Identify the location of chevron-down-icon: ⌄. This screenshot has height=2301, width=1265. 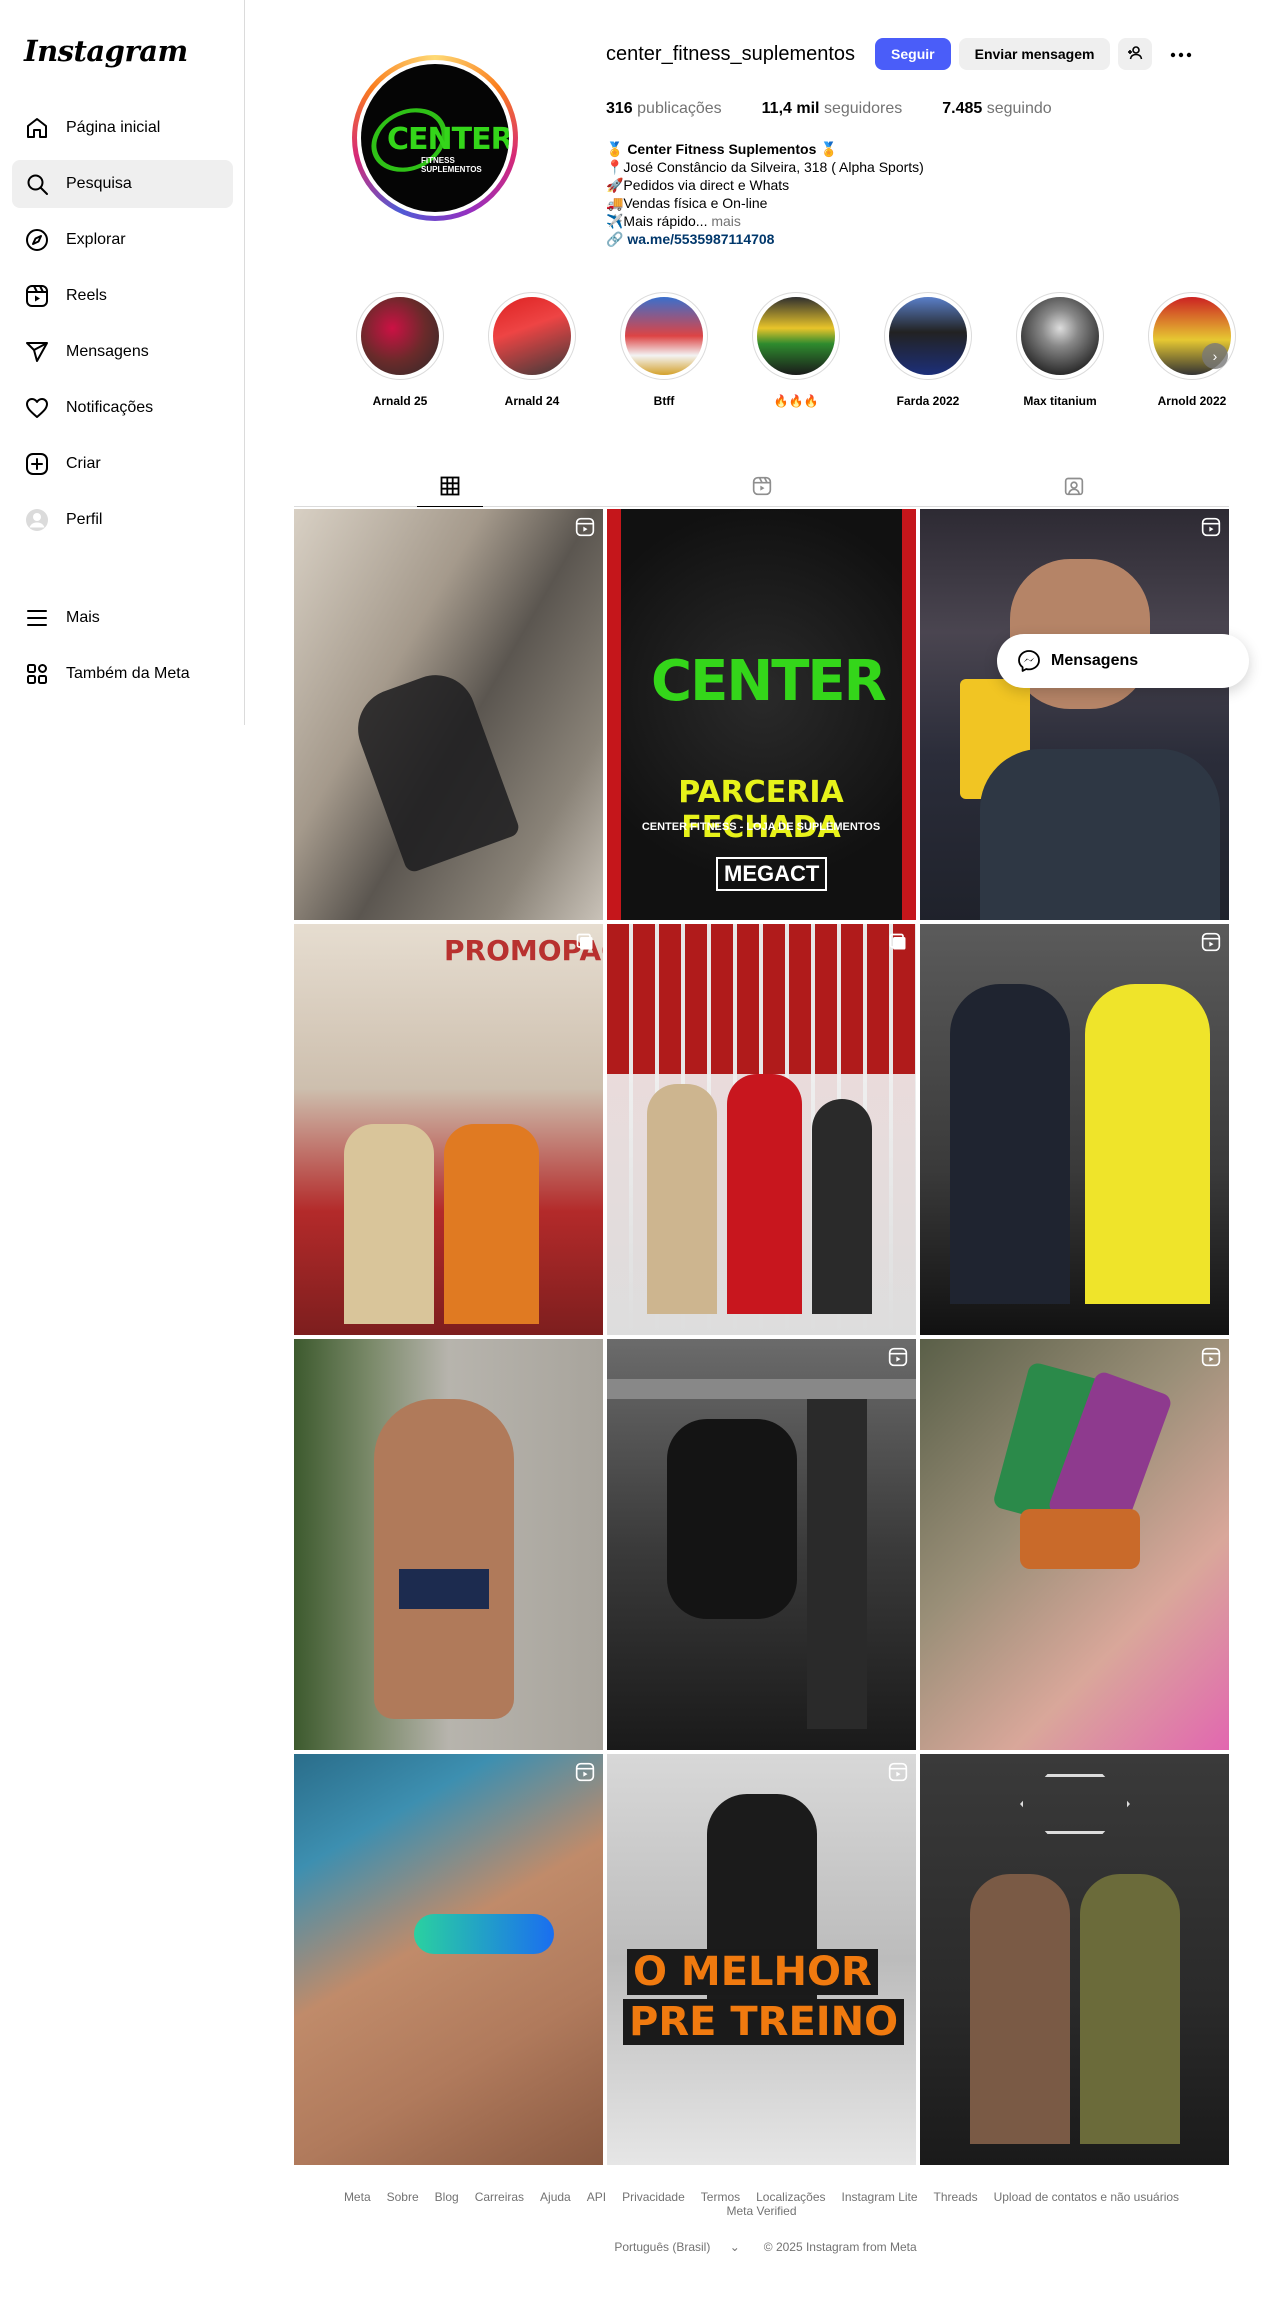
(734, 2247).